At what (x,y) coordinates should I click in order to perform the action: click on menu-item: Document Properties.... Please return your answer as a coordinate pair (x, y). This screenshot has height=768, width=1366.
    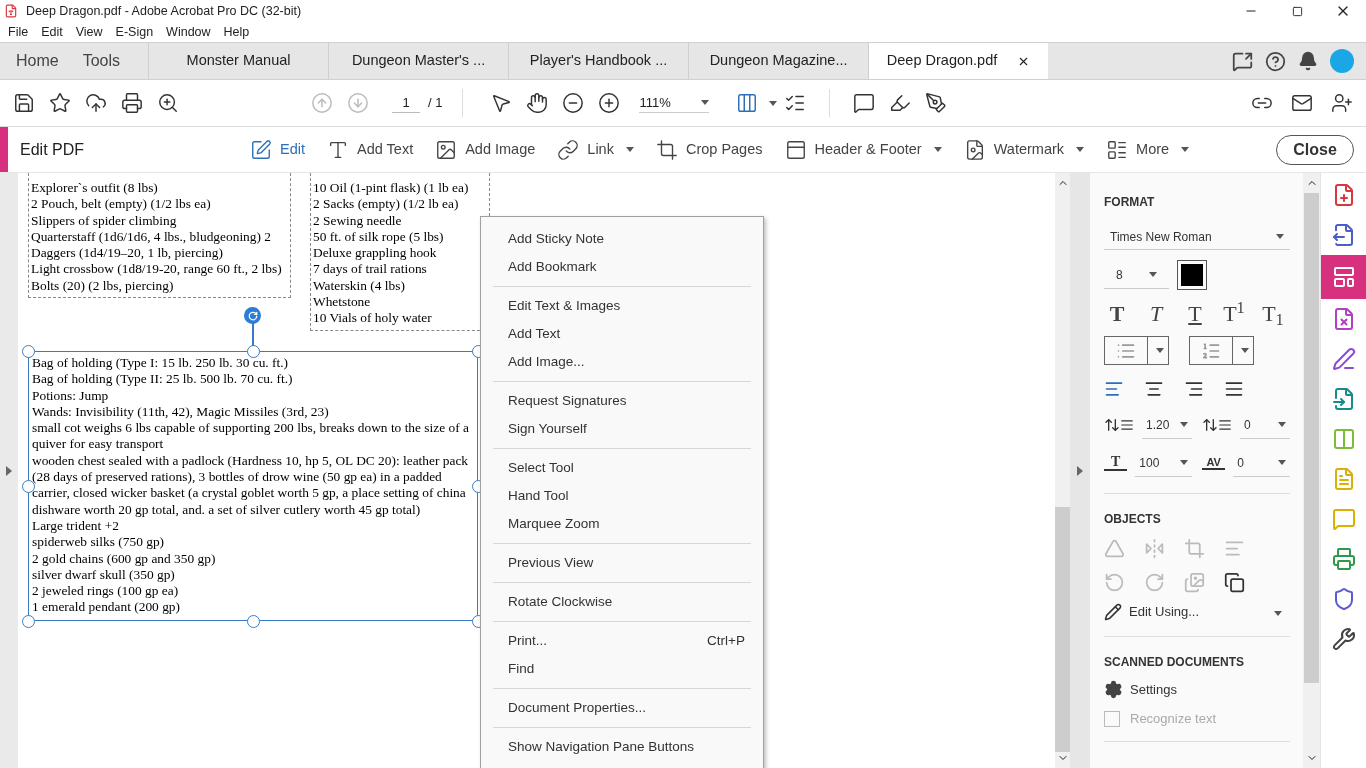
    Looking at the image, I should click on (622, 708).